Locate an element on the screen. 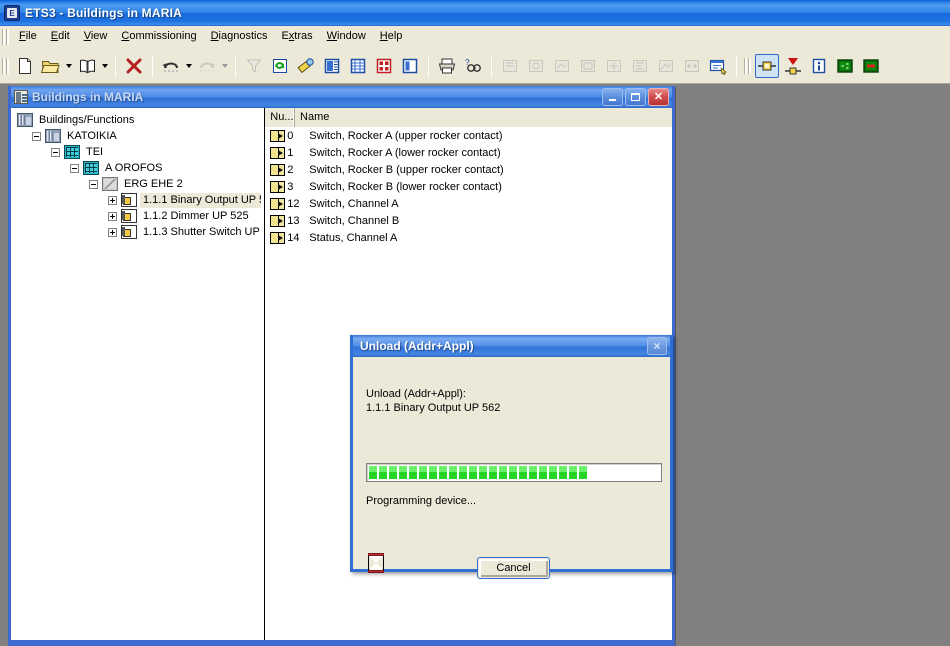 The image size is (950, 646). device-1-icon is located at coordinates (510, 66).